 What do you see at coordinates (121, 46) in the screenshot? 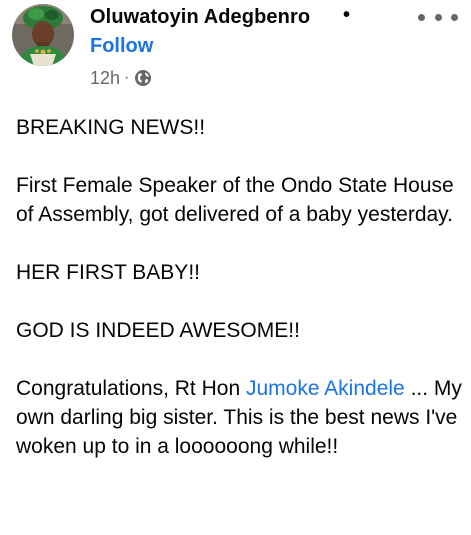
I see `follow-button: Follow` at bounding box center [121, 46].